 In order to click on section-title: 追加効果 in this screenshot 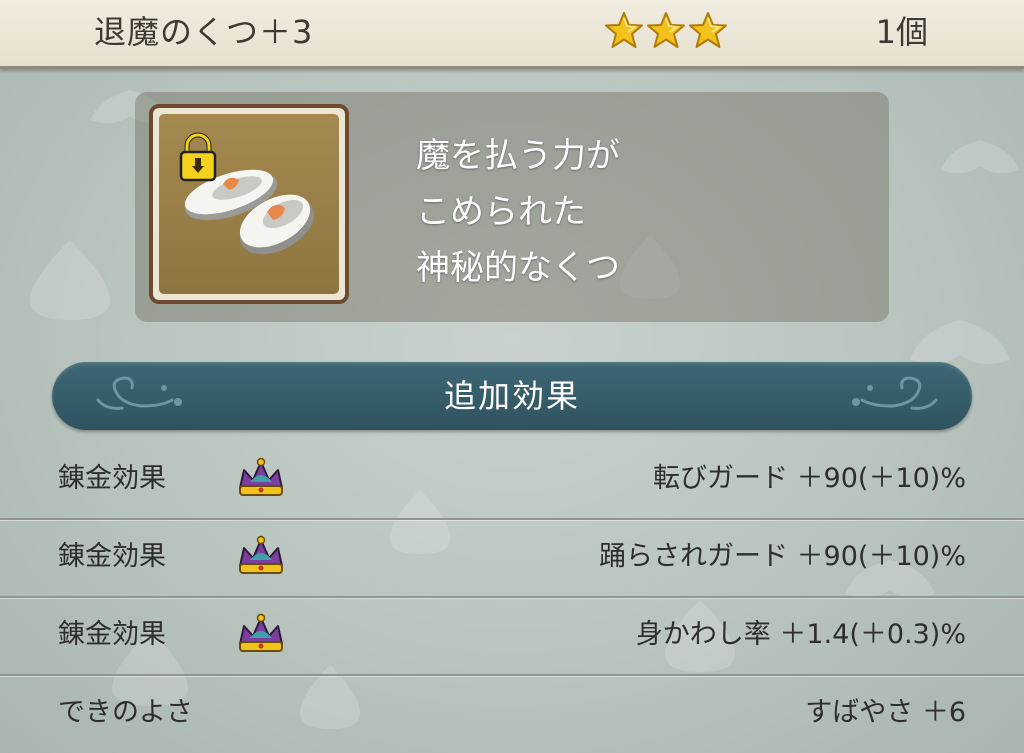, I will do `click(511, 396)`.